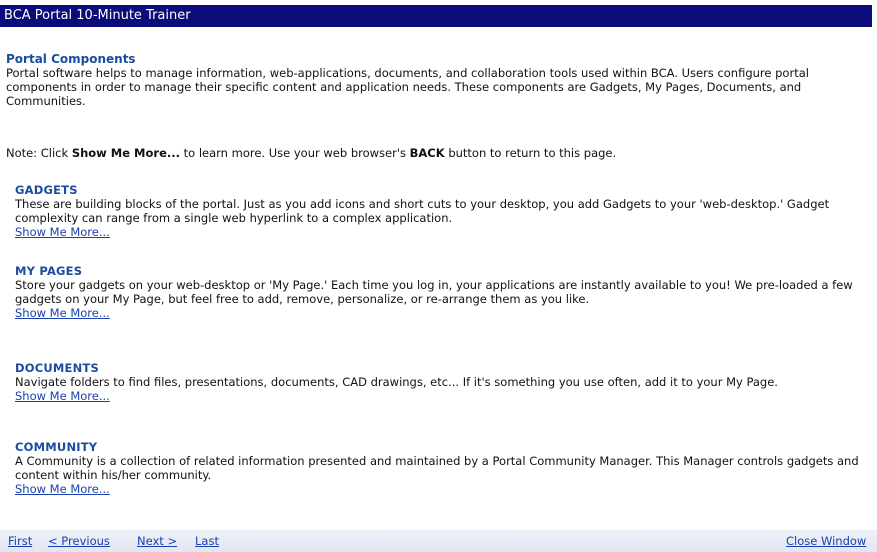  Describe the element at coordinates (46, 190) in the screenshot. I see `section-heading: GADGETS` at that location.